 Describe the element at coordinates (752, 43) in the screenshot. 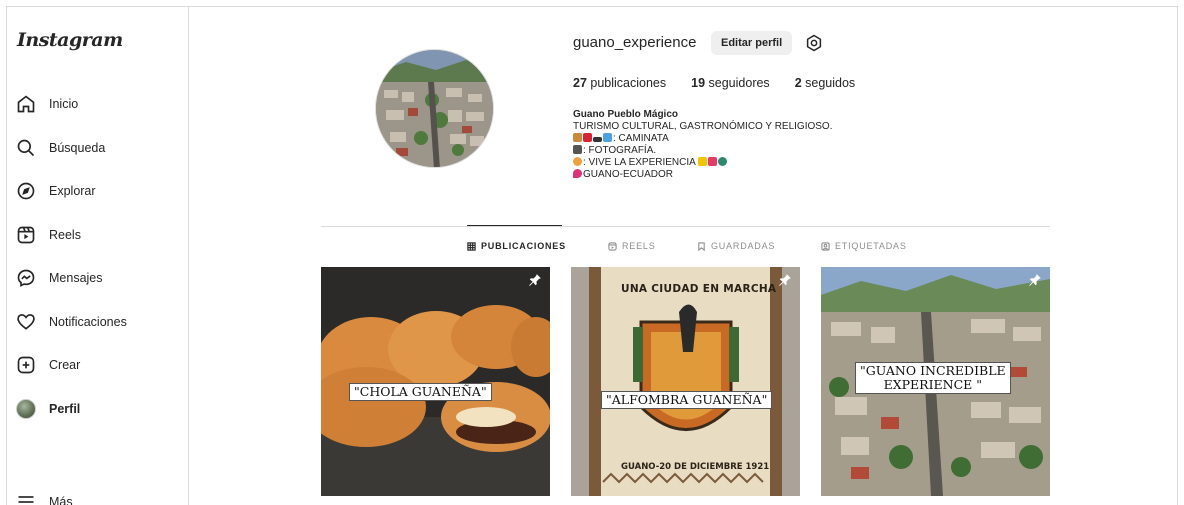

I see `edit-profile-button: Editar perfil` at that location.